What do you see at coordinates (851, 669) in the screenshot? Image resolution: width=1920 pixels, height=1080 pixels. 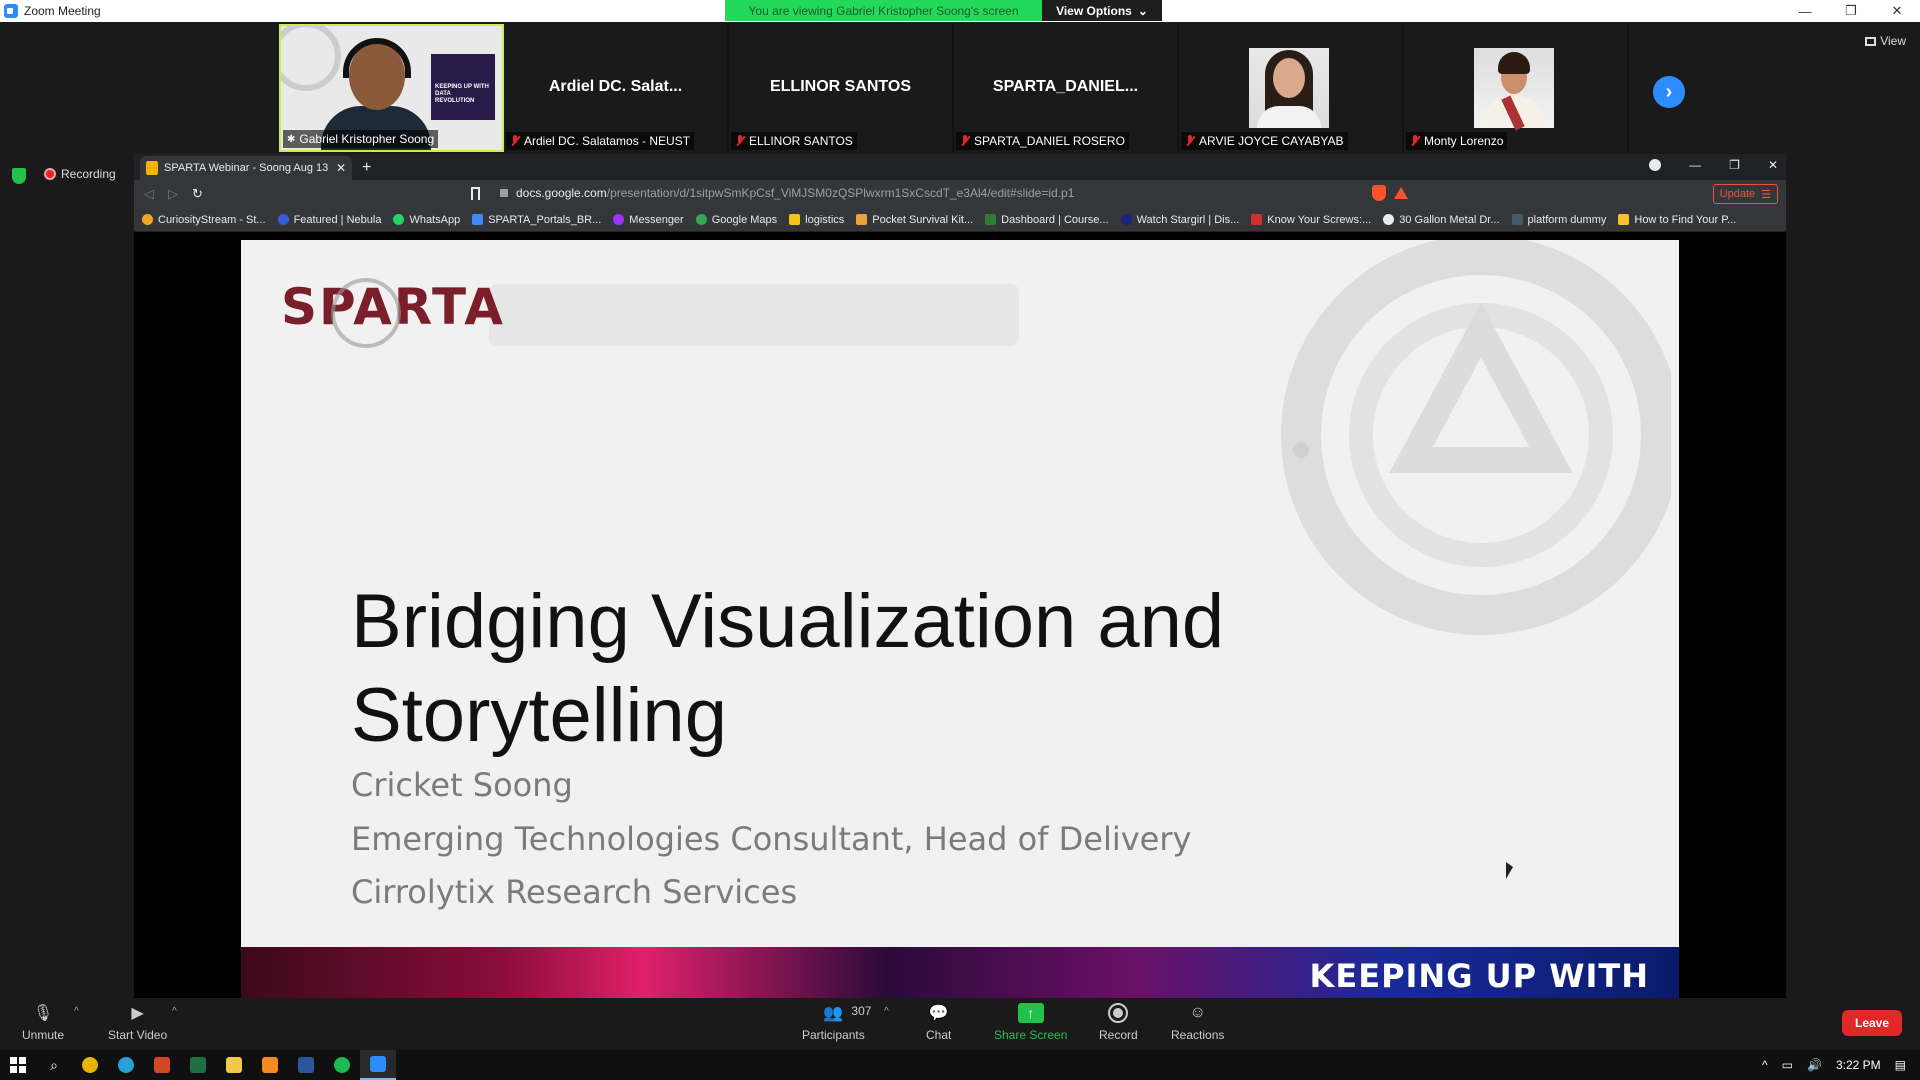 I see `slide-title: Bridging Visualization and Storytelling` at bounding box center [851, 669].